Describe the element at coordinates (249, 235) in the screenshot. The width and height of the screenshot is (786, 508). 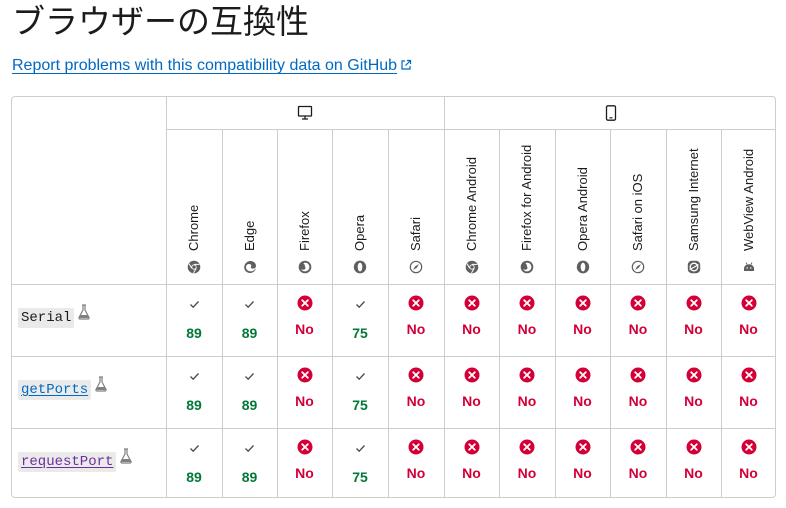
I see `browser-name: Edge` at that location.